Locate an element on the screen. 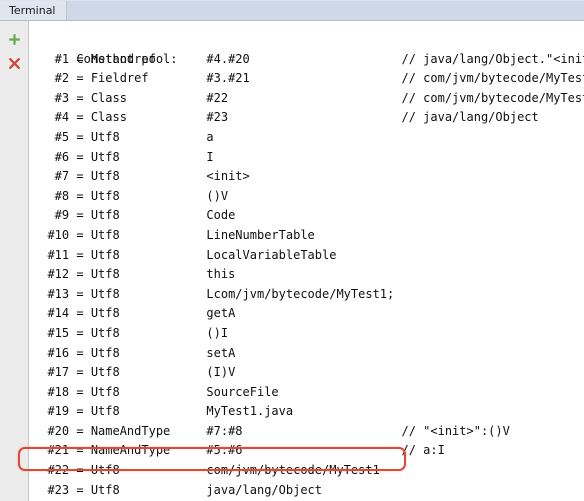  entry-value: MyTest1.java is located at coordinates (250, 411).